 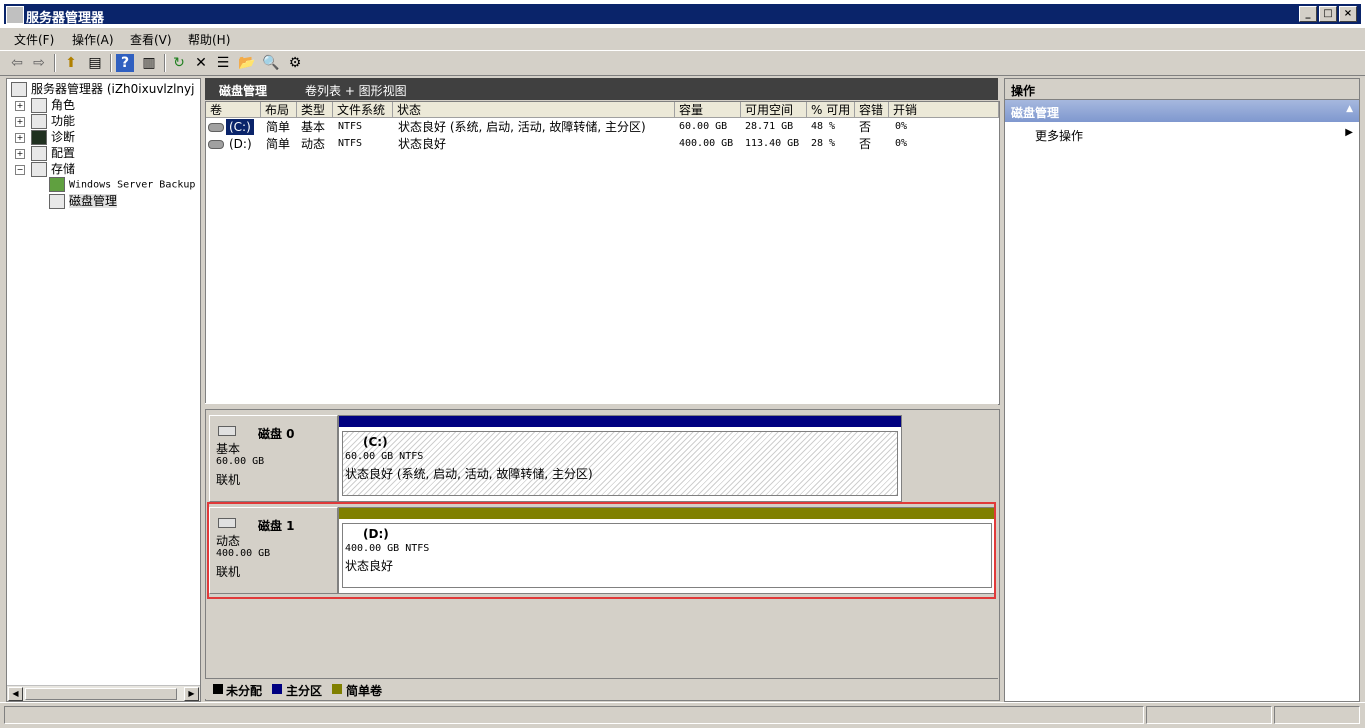 What do you see at coordinates (1035, 113) in the screenshot?
I see `actions-section-label: 磁盘管理` at bounding box center [1035, 113].